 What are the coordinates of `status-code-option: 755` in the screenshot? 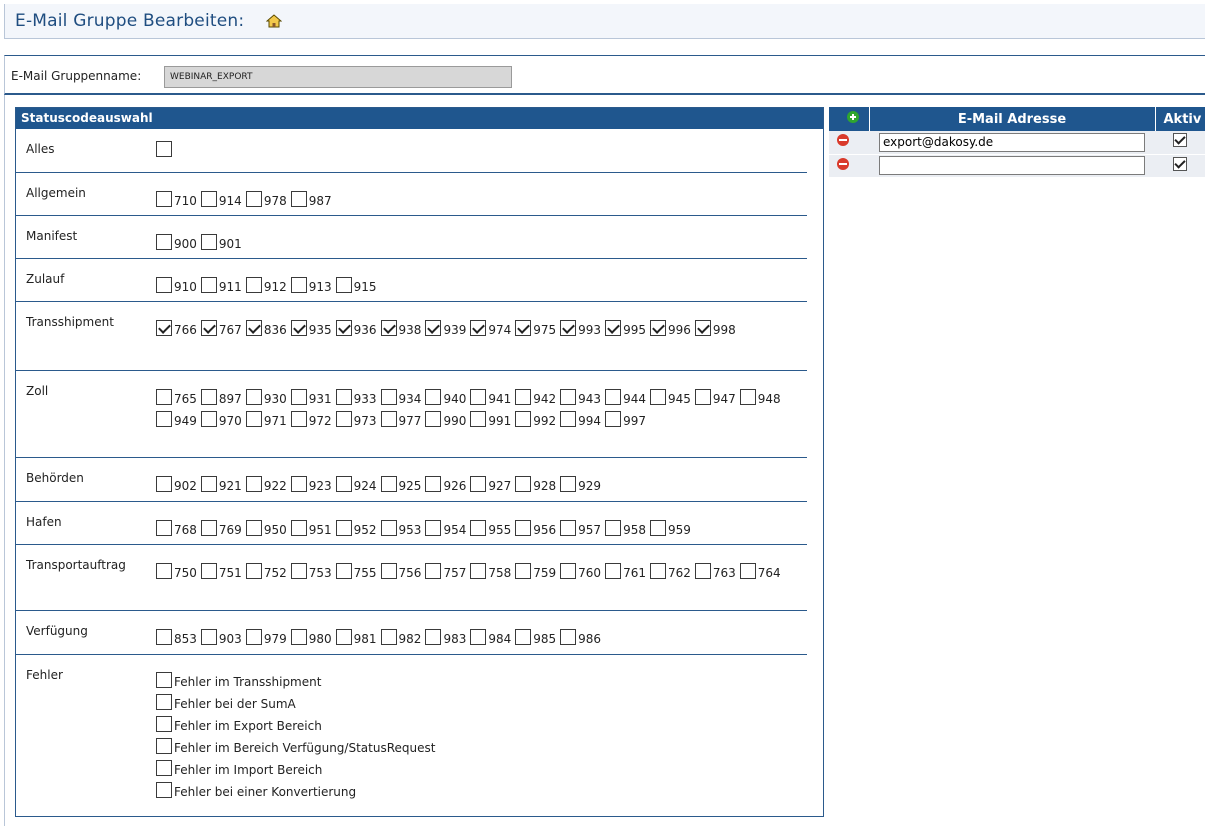 It's located at (356, 570).